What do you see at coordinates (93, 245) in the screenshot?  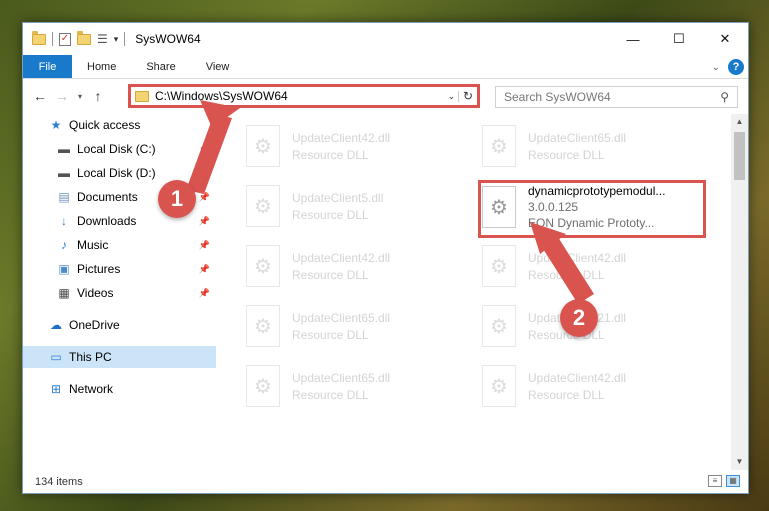 I see `sidebar-item-label: Music` at bounding box center [93, 245].